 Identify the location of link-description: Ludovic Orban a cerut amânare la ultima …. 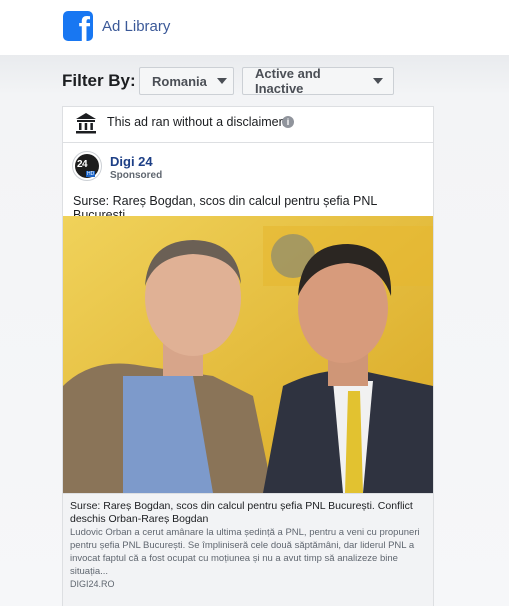
(245, 552).